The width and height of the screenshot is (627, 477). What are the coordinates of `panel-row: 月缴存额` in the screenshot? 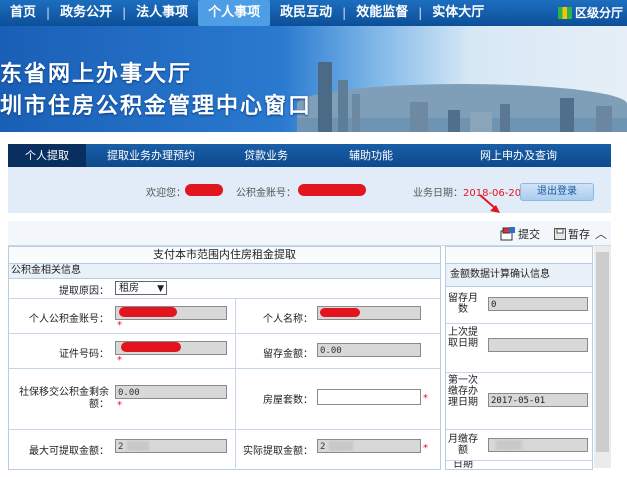 It's located at (519, 445).